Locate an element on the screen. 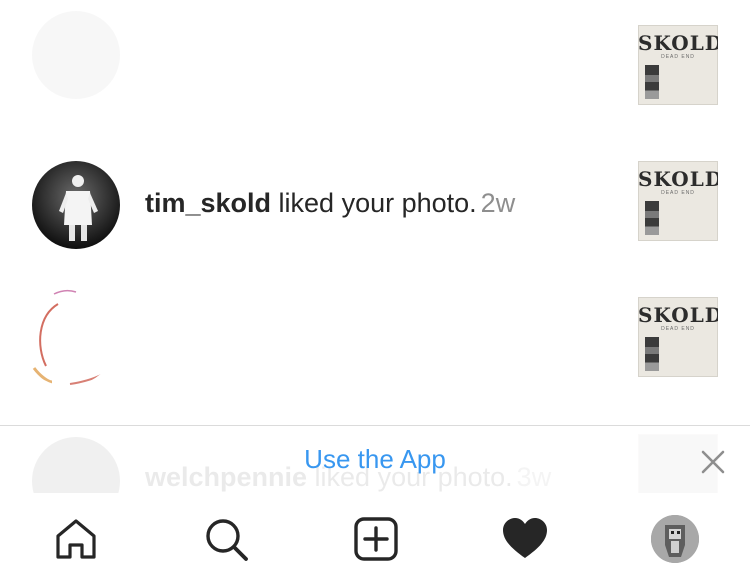 The width and height of the screenshot is (750, 582). tab-home is located at coordinates (76, 539).